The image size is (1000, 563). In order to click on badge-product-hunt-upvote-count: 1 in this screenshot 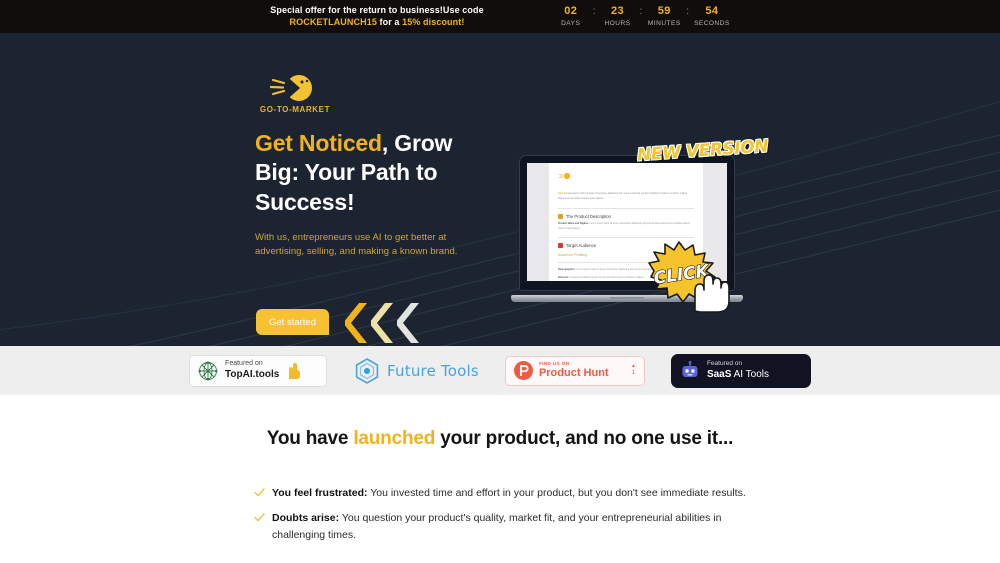, I will do `click(633, 372)`.